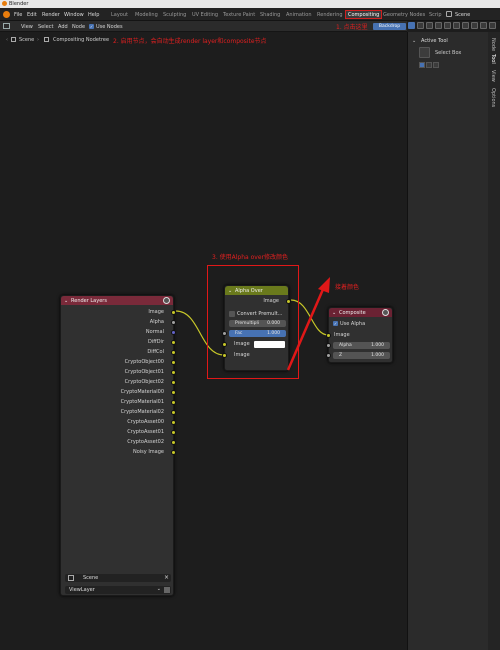  What do you see at coordinates (109, 27) in the screenshot?
I see `use-nodes-label: Use Nodes` at bounding box center [109, 27].